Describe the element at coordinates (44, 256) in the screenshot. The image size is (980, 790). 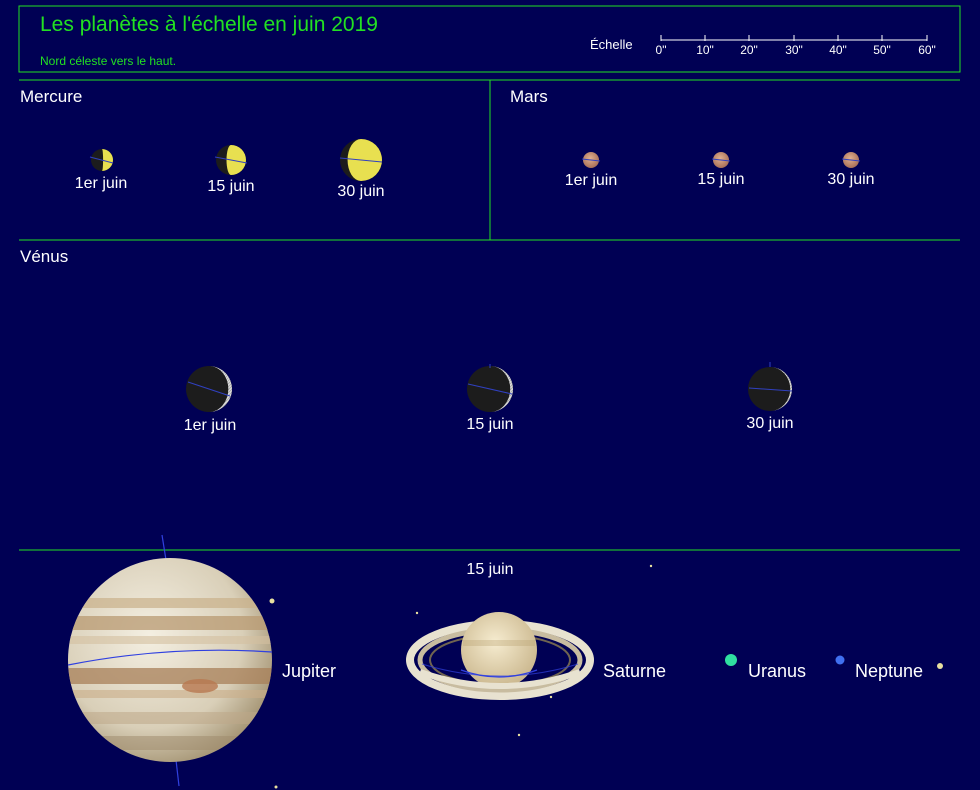
I see `venus-panel-label: Vénus` at that location.